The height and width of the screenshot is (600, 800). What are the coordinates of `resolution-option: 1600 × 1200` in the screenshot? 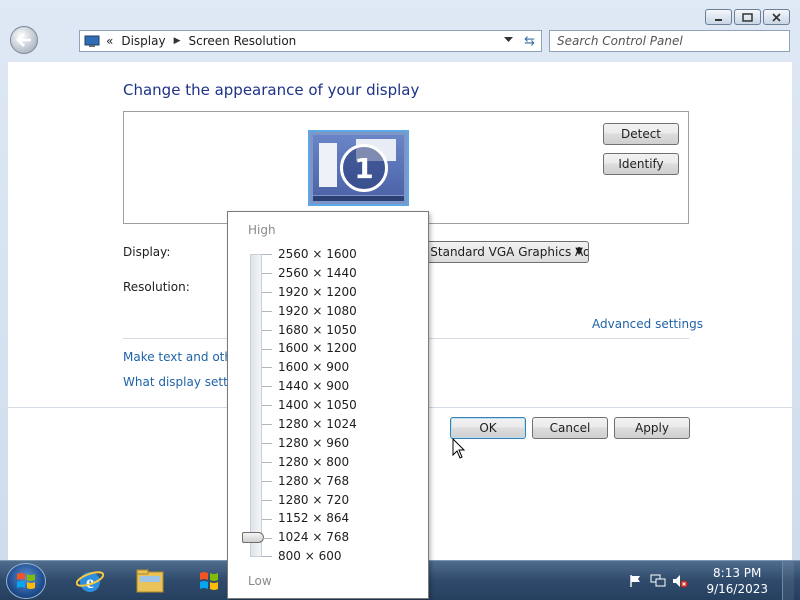 It's located at (317, 348).